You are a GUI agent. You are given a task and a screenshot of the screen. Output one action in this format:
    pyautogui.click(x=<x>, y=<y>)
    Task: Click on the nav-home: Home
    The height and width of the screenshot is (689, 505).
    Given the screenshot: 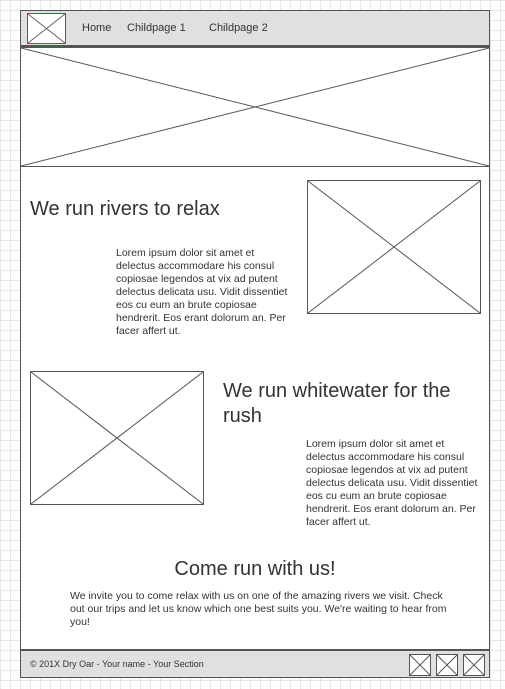 What is the action you would take?
    pyautogui.click(x=96, y=28)
    